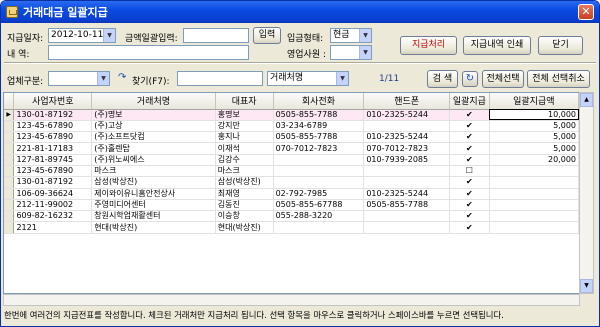  What do you see at coordinates (351, 35) in the screenshot?
I see `deposit-type-select: 현금 ▼` at bounding box center [351, 35].